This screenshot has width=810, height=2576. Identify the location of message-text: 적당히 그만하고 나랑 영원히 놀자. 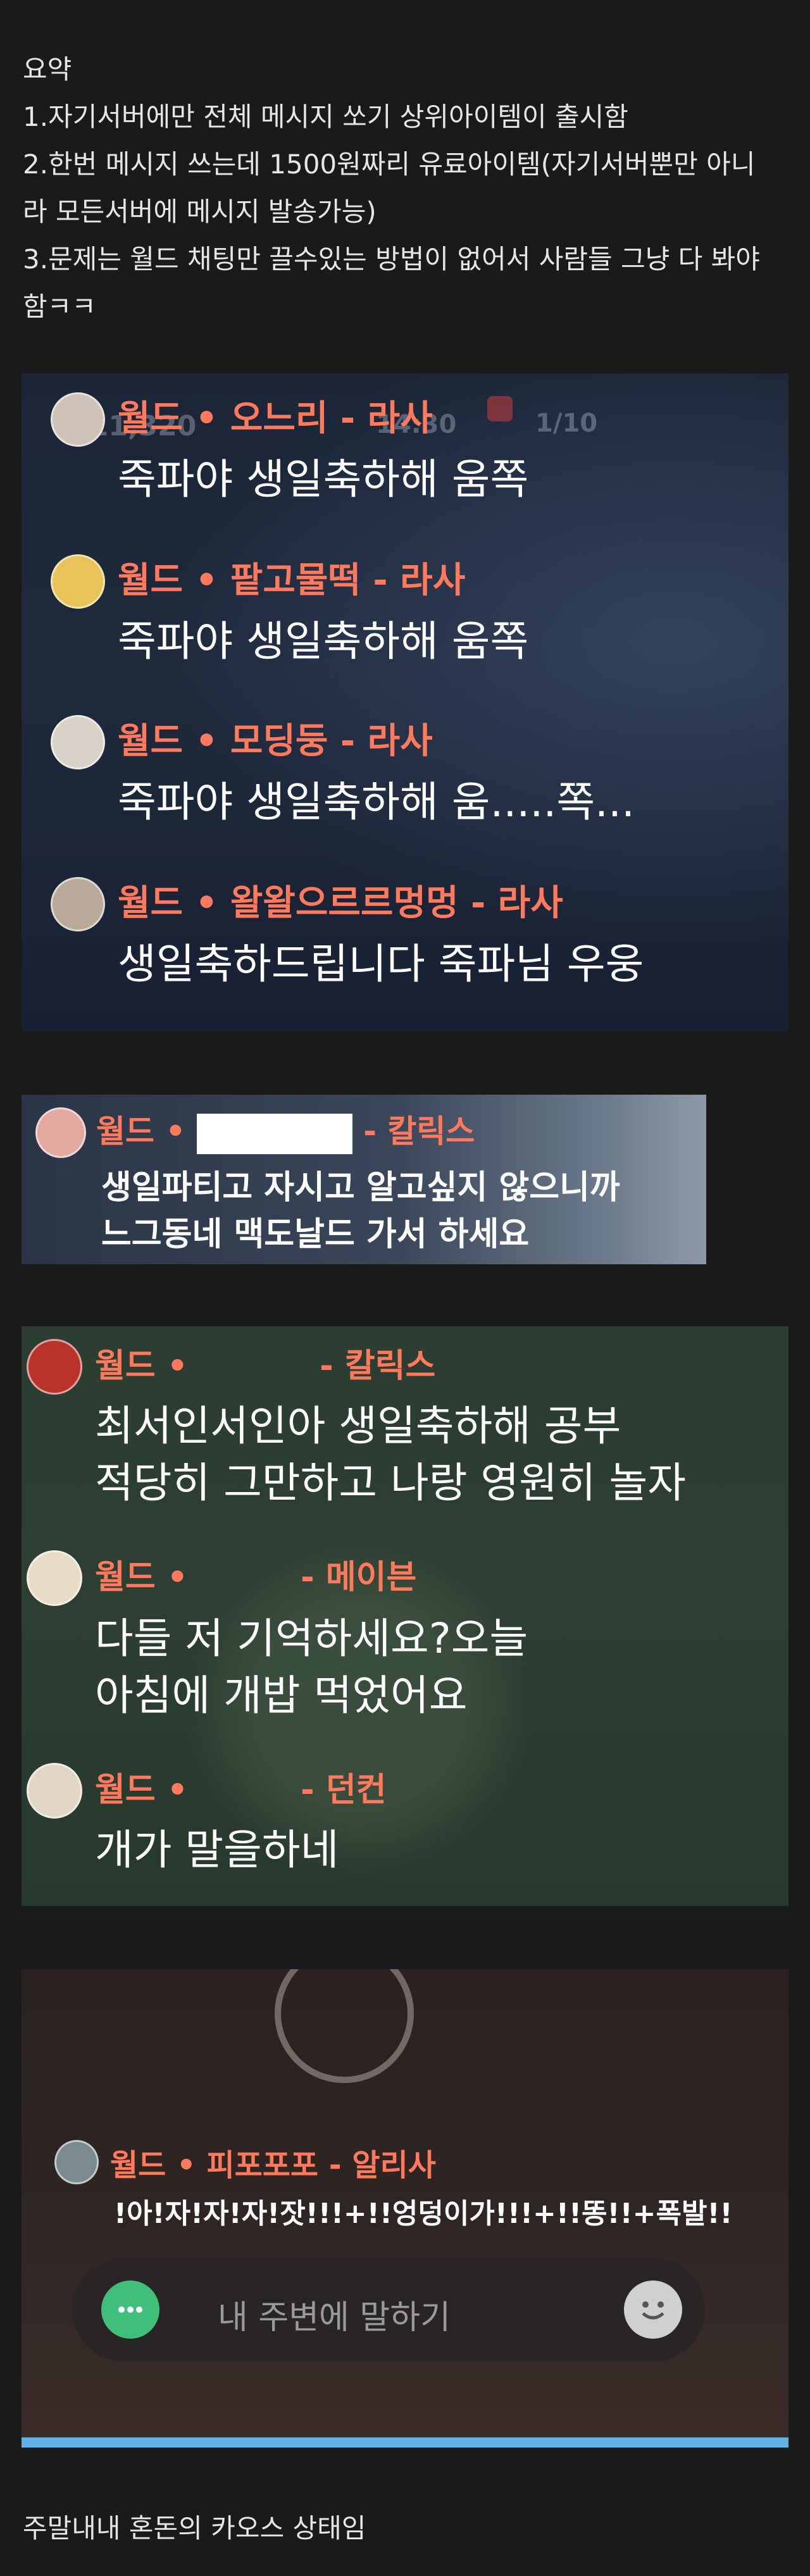
(390, 1483).